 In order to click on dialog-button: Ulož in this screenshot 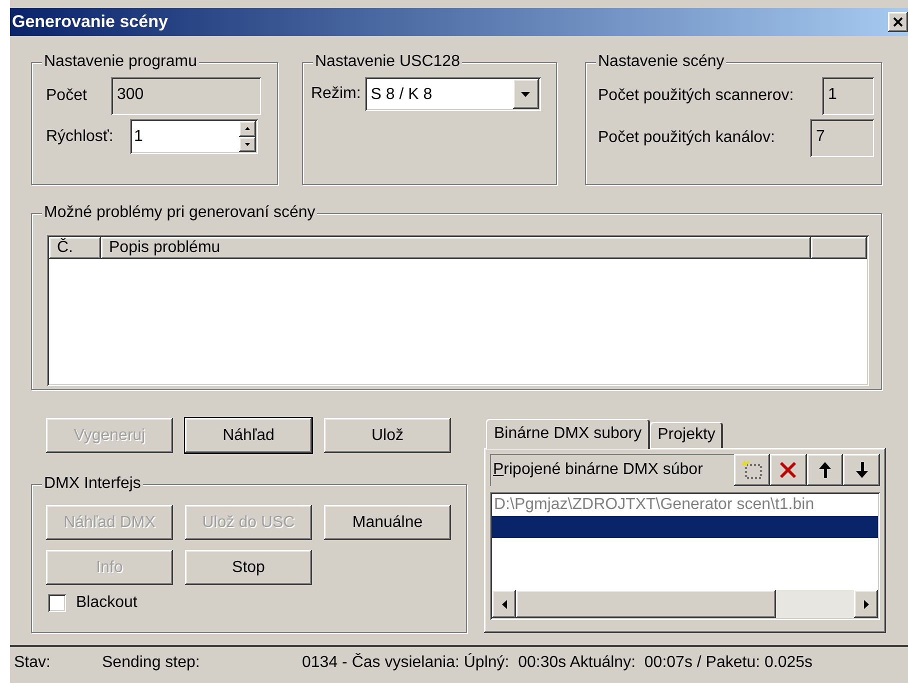, I will do `click(387, 435)`.